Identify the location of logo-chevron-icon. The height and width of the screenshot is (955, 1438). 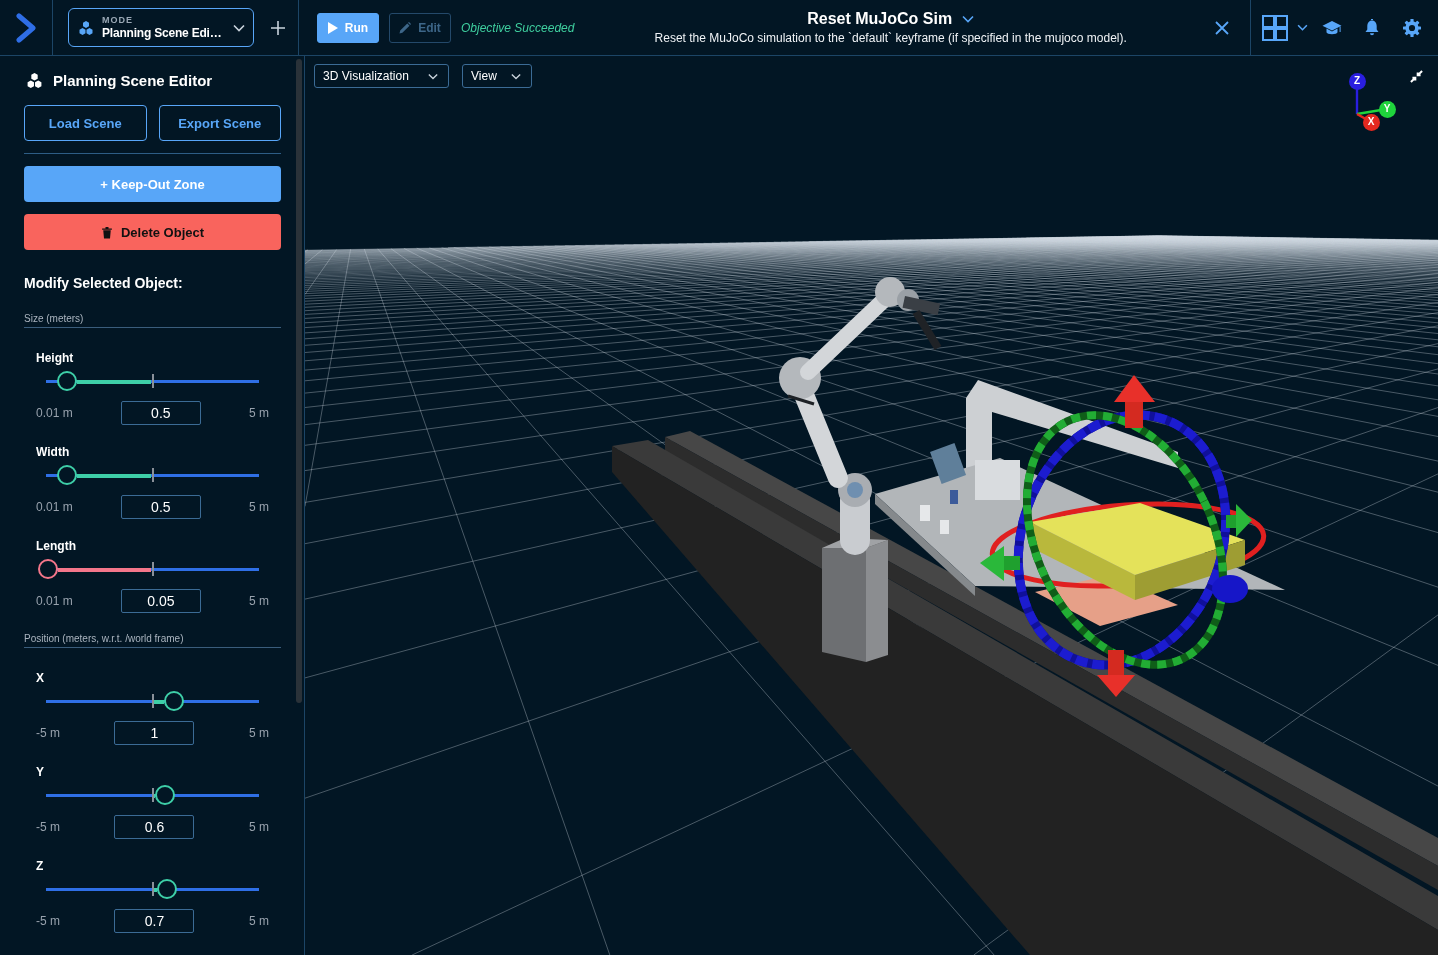
(26, 27).